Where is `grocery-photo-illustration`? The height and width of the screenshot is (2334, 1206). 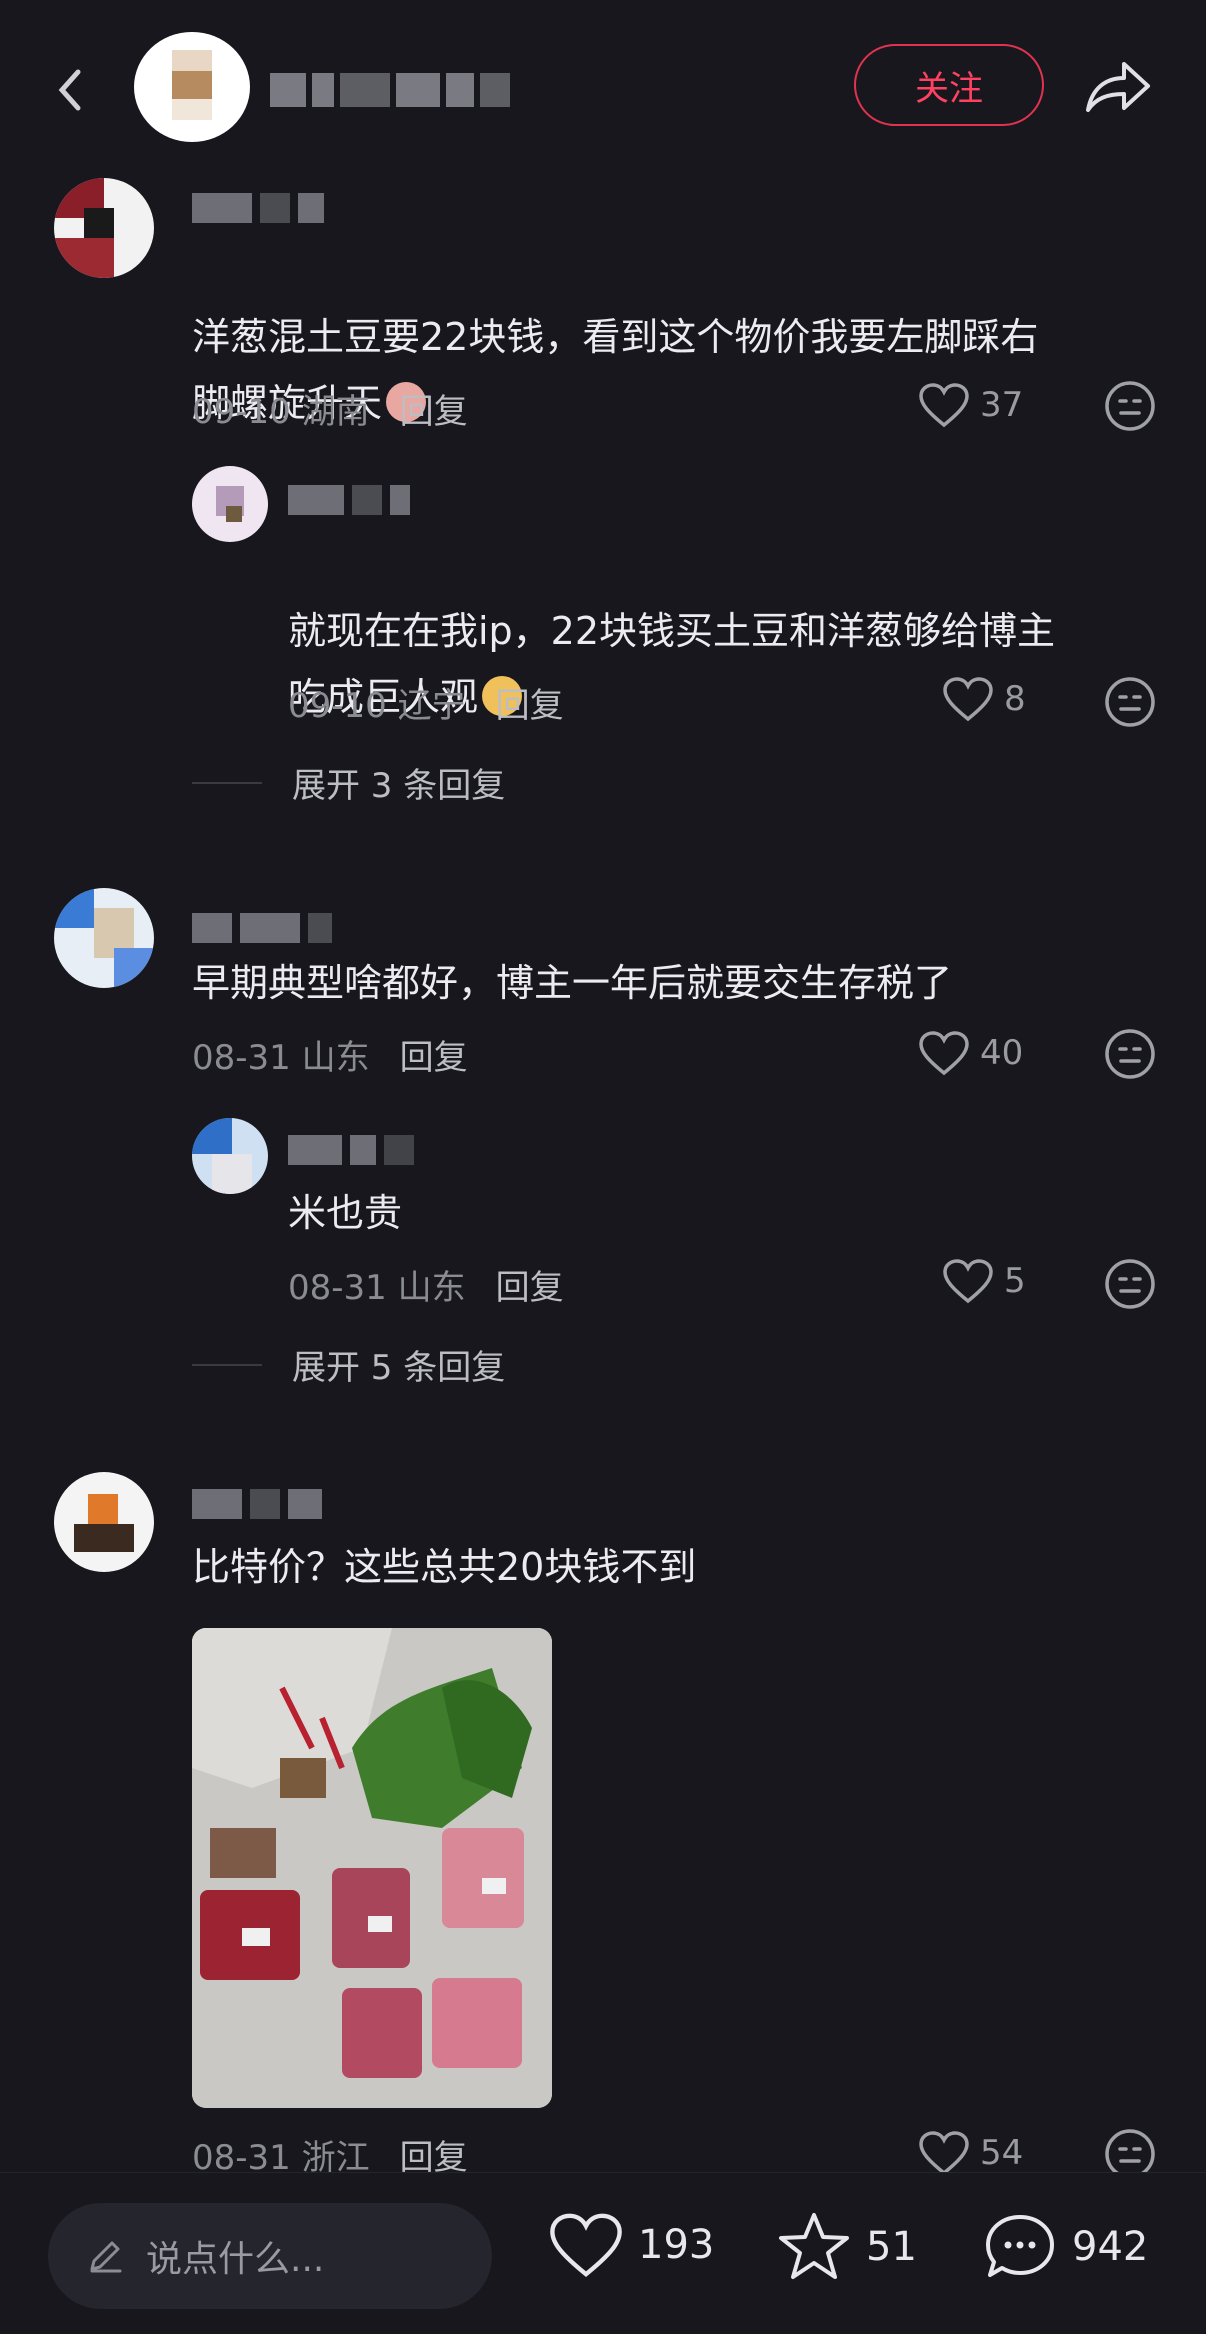 grocery-photo-illustration is located at coordinates (372, 1868).